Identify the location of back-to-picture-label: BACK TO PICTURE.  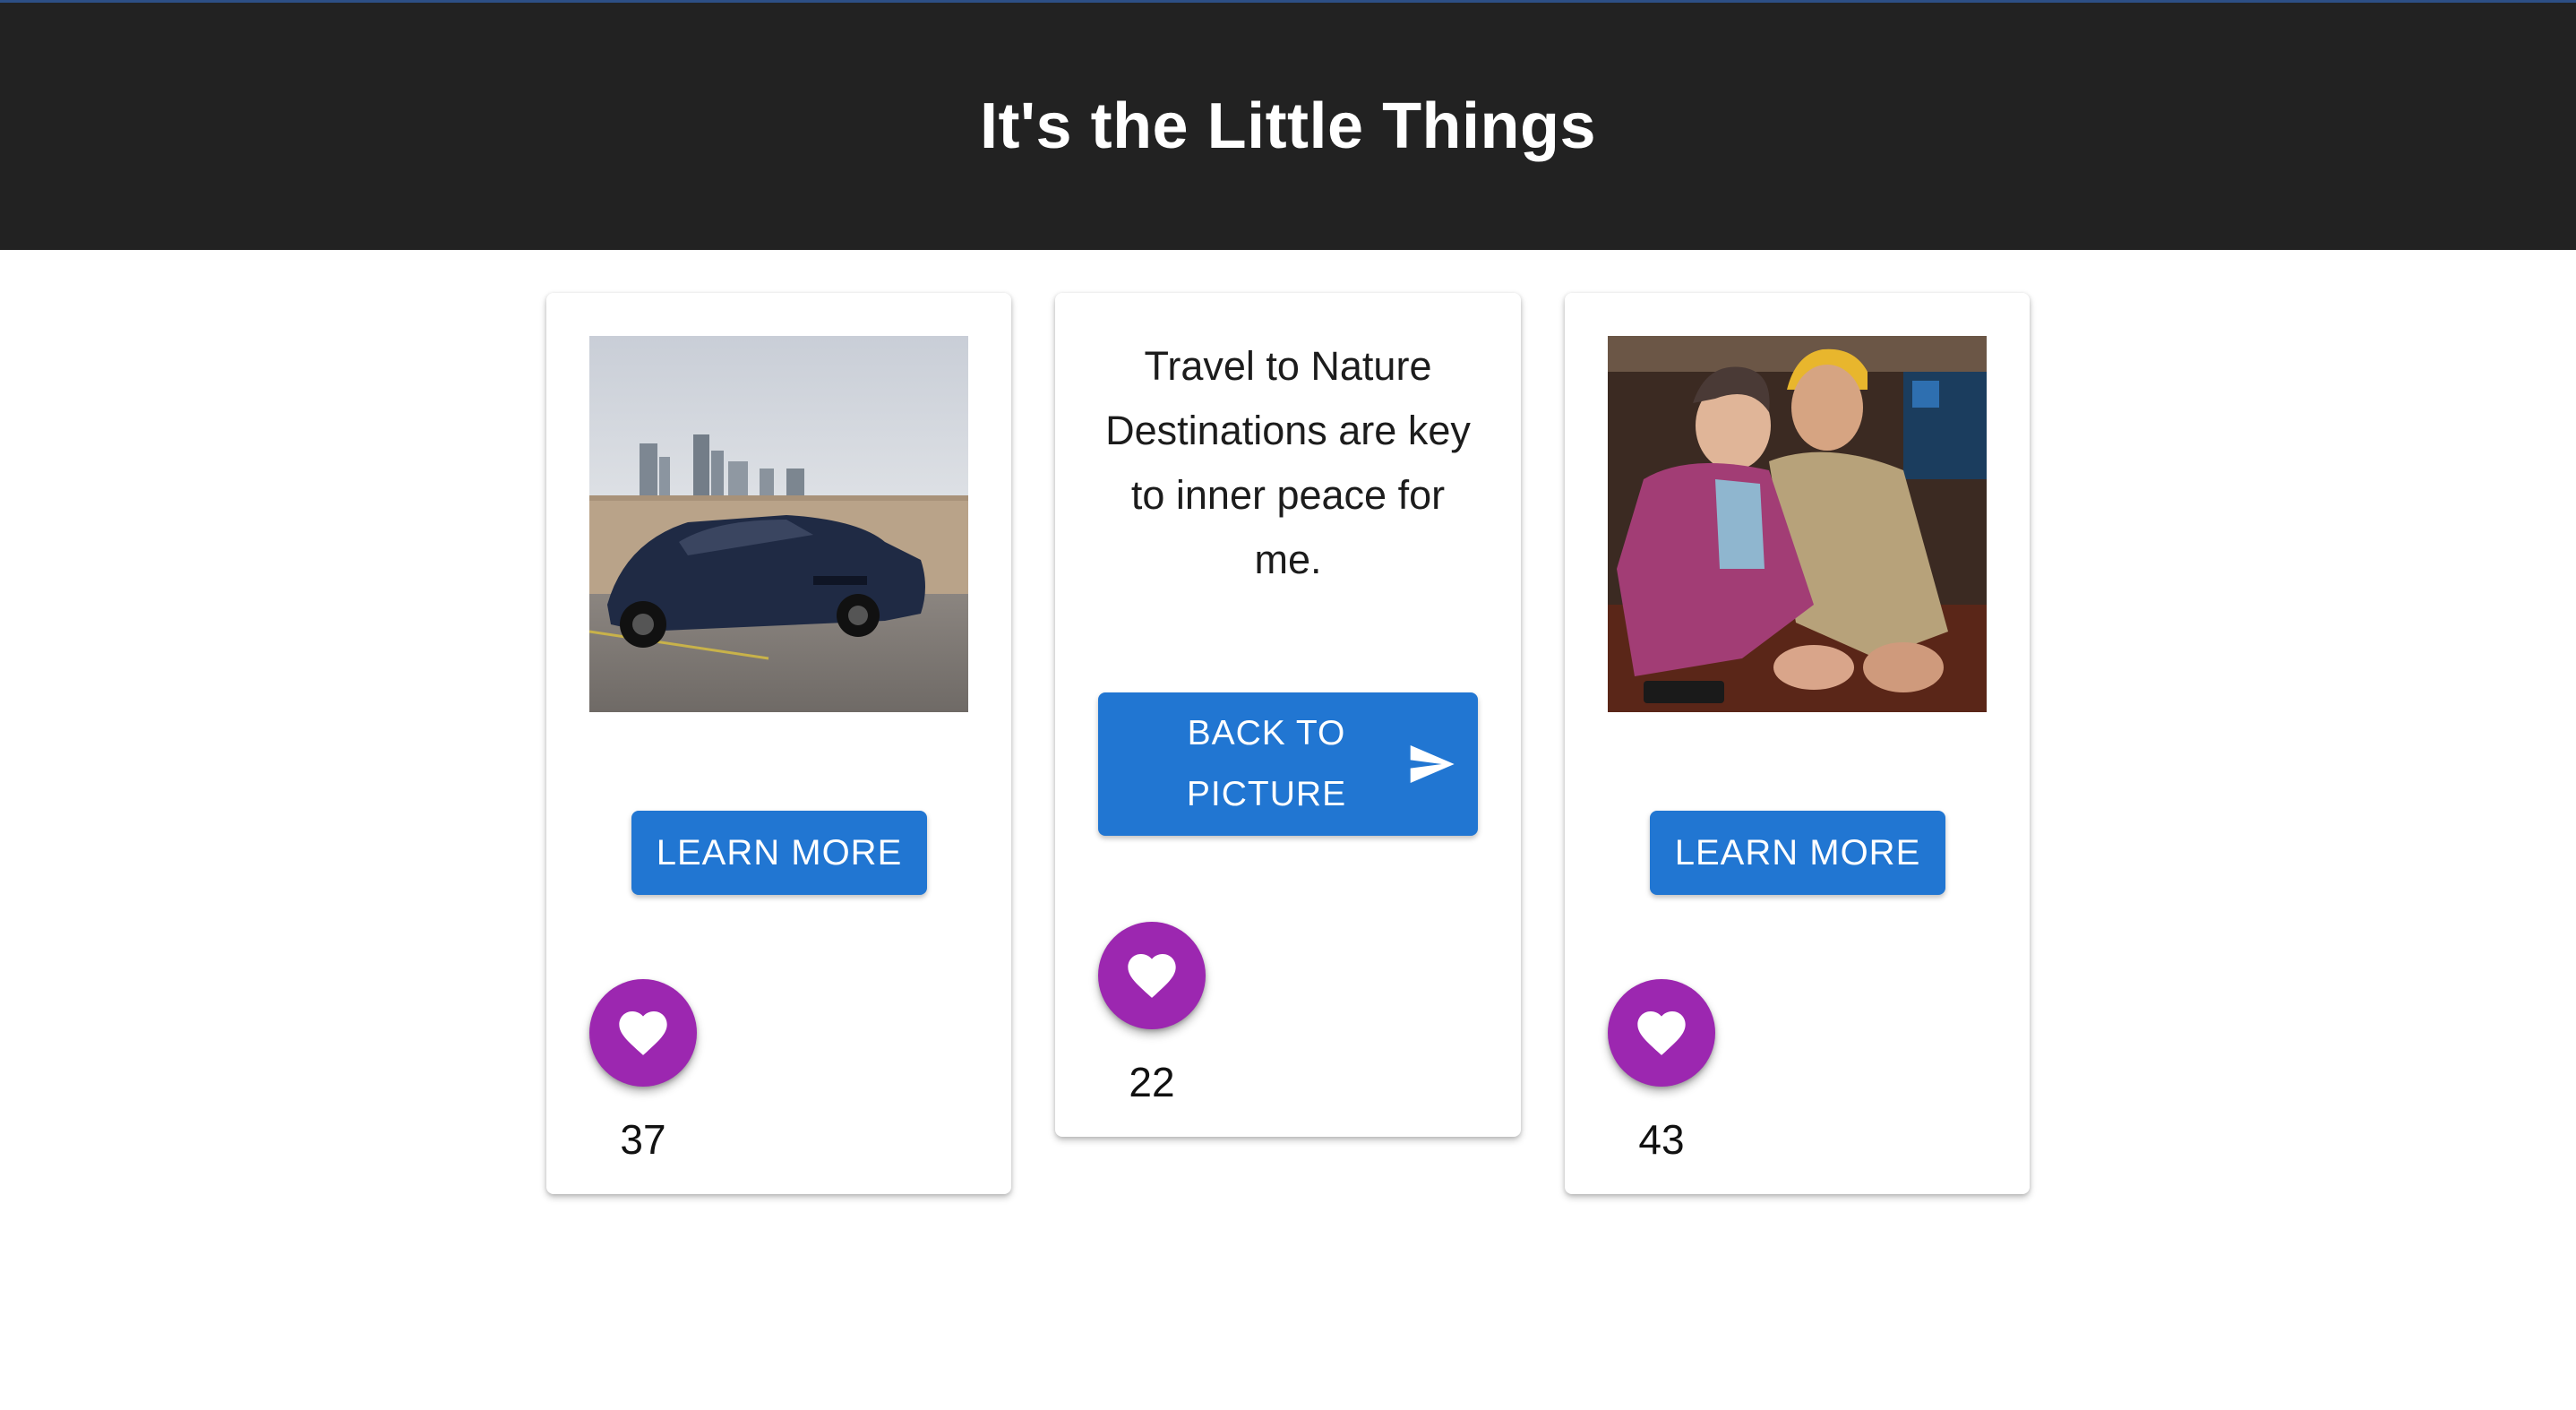
(1266, 763).